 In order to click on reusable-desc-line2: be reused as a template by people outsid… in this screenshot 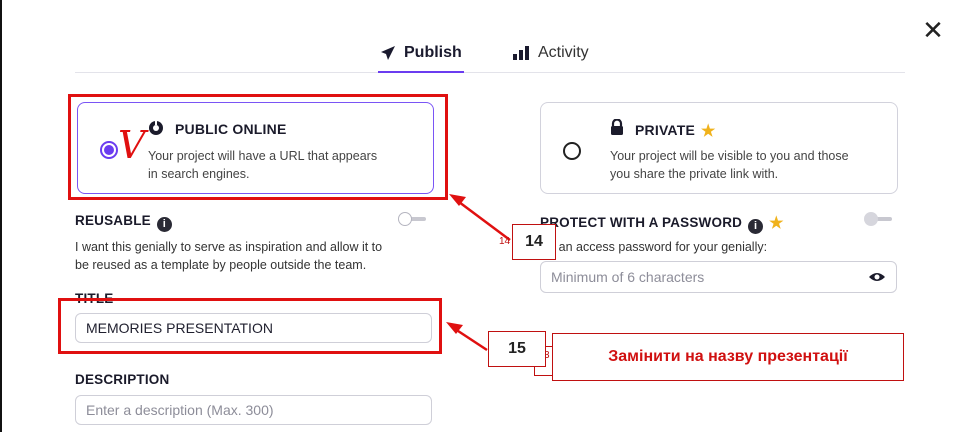, I will do `click(221, 265)`.